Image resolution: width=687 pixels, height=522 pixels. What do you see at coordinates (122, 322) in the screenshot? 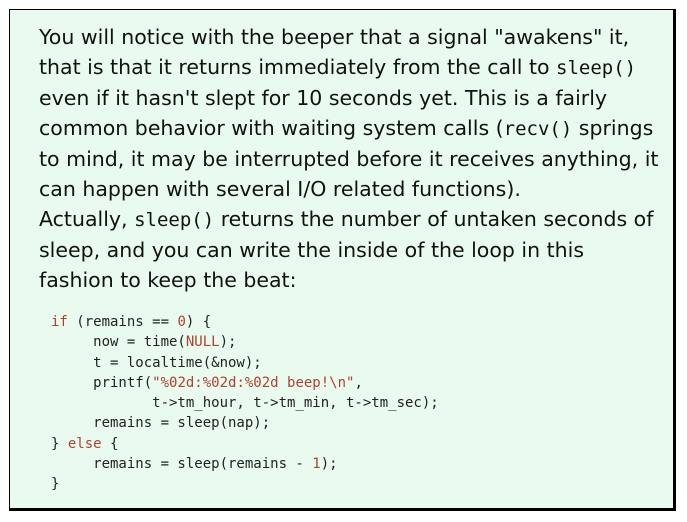
I see `code-line-1-a: (remains ==` at bounding box center [122, 322].